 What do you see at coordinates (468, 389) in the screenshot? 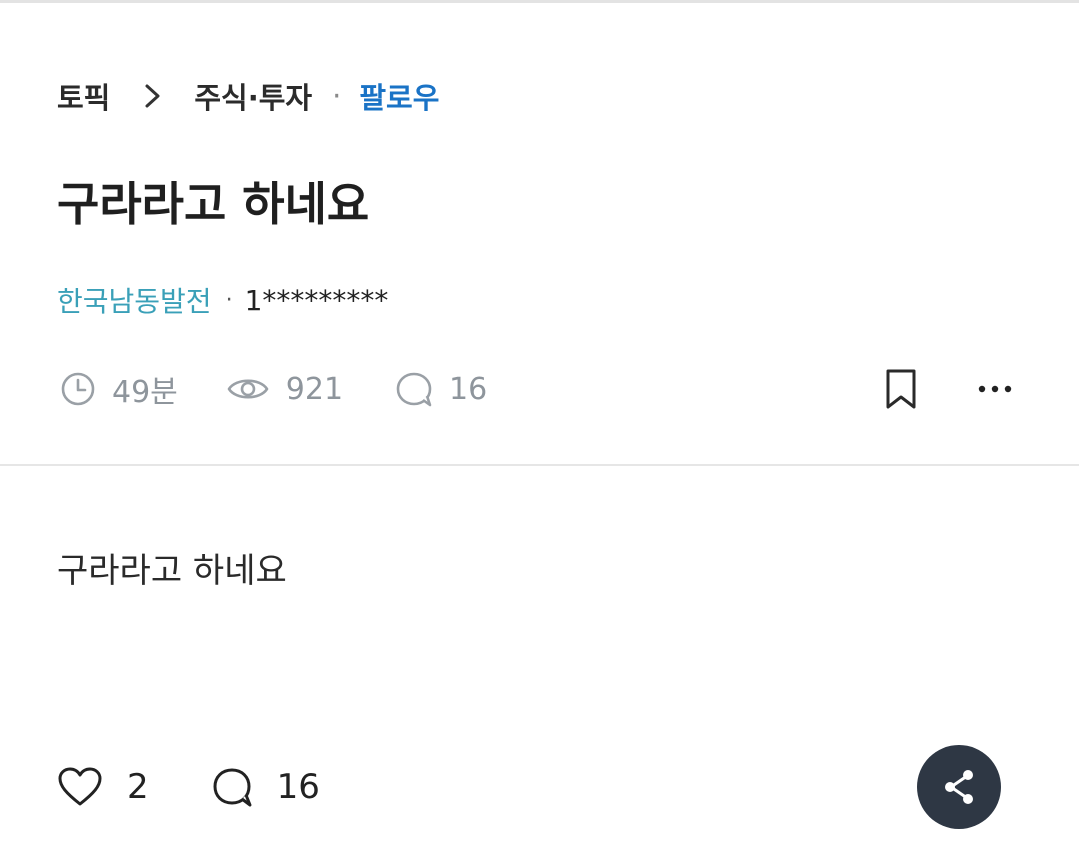
I see `comment-count: 16` at bounding box center [468, 389].